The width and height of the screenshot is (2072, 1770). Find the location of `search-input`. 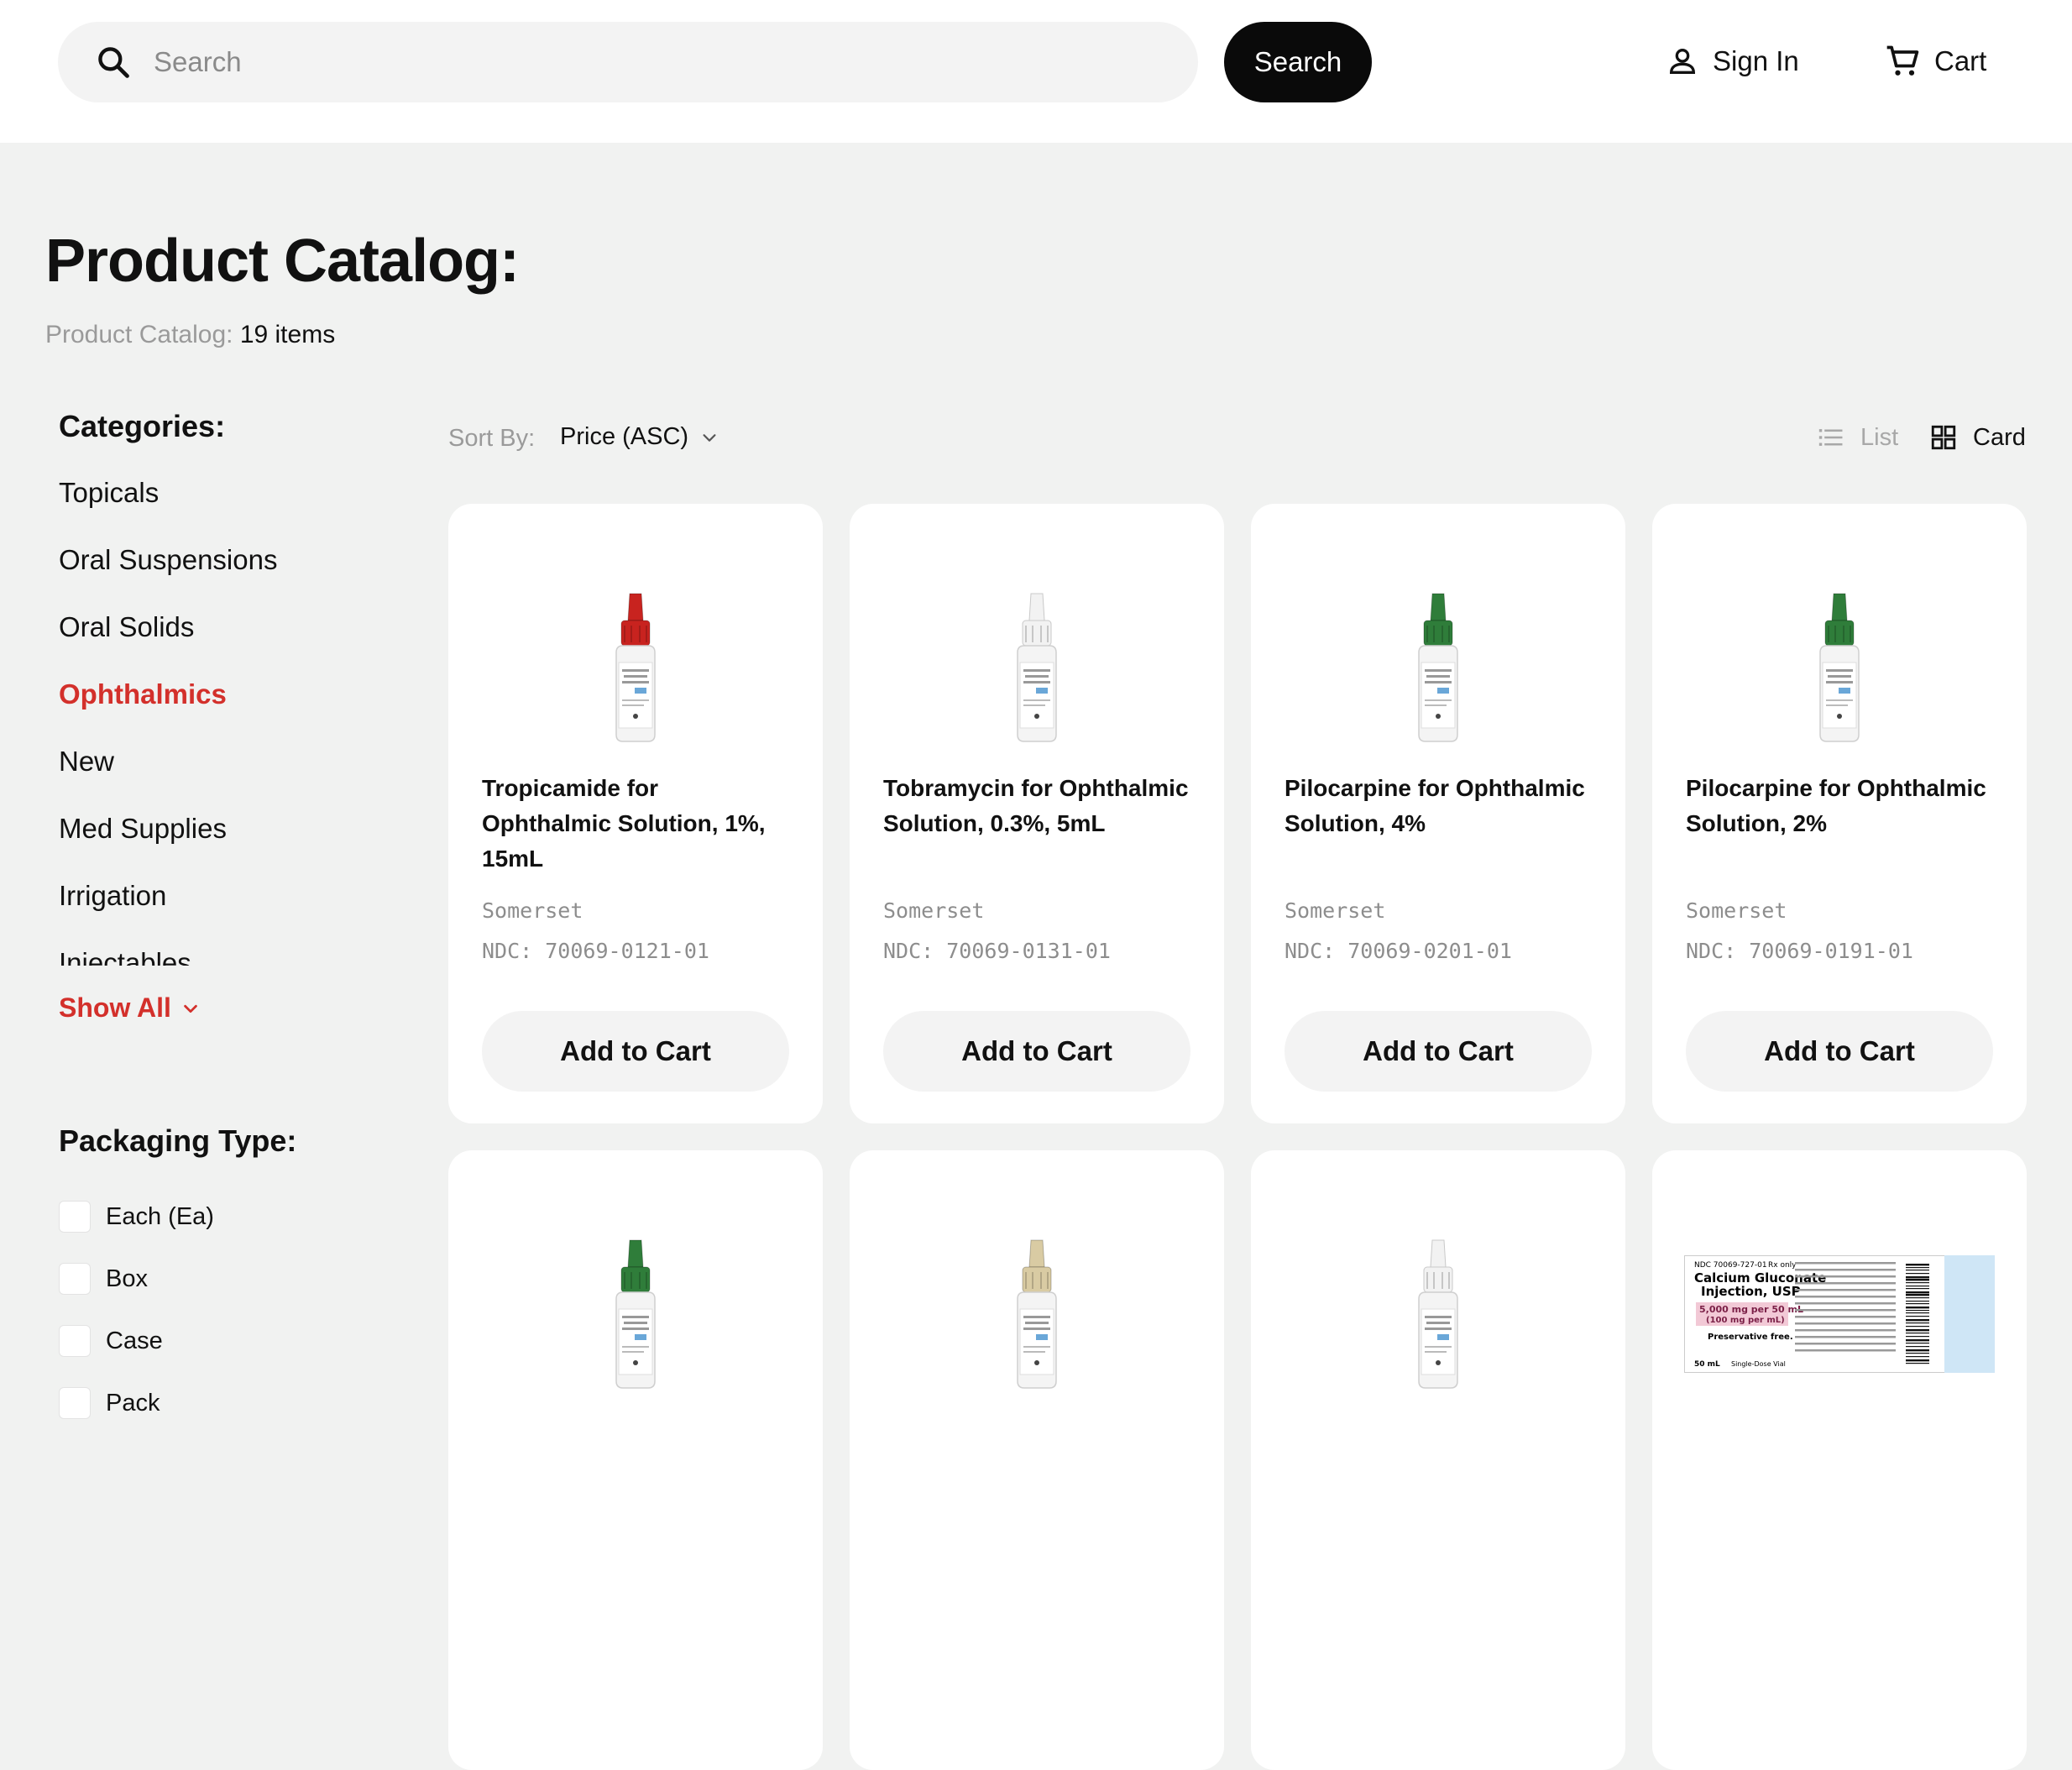

search-input is located at coordinates (657, 62).